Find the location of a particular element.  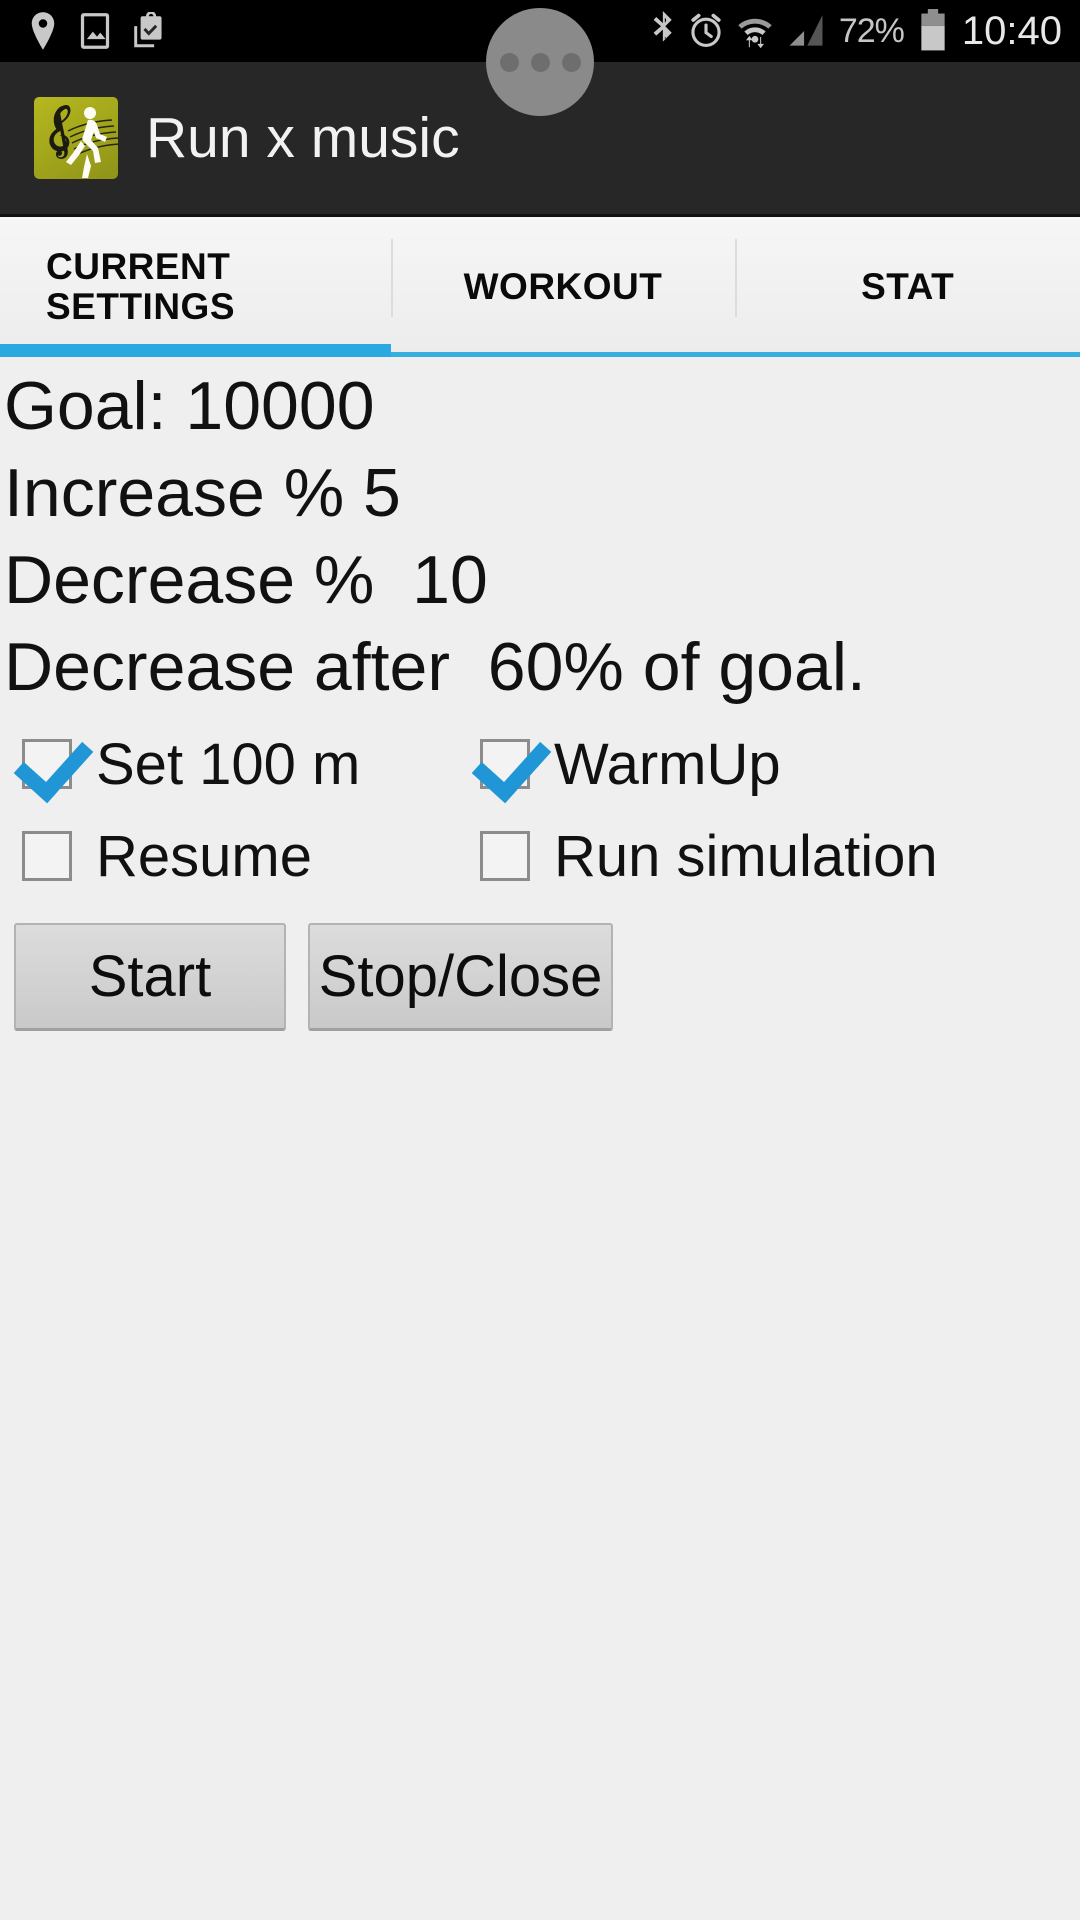

setting-goal: Goal: 10000 is located at coordinates (189, 406).